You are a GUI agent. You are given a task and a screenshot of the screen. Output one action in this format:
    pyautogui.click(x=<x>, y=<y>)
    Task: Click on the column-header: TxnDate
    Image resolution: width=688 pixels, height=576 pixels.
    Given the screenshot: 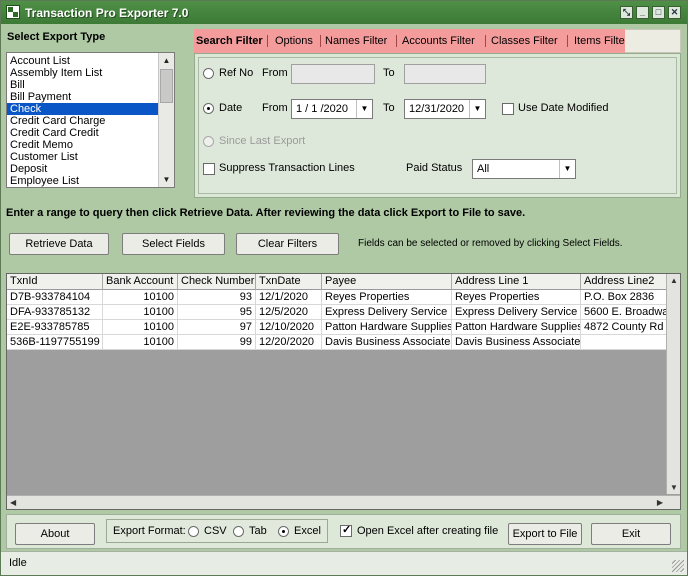 What is the action you would take?
    pyautogui.click(x=289, y=282)
    